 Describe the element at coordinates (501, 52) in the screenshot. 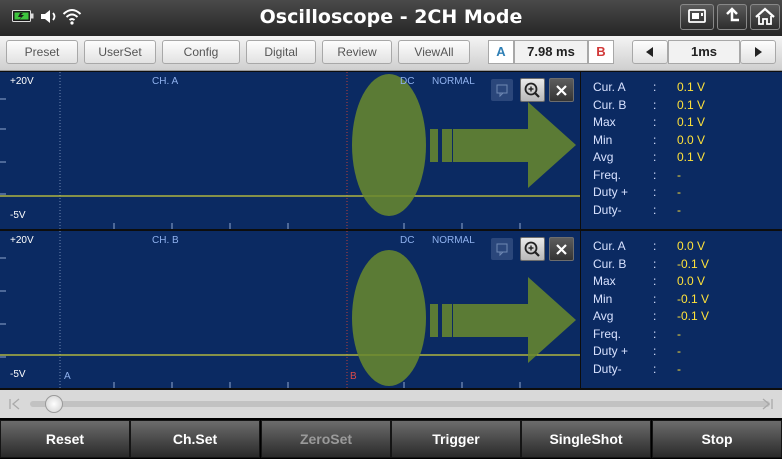

I see `cursor-a-button: A` at that location.